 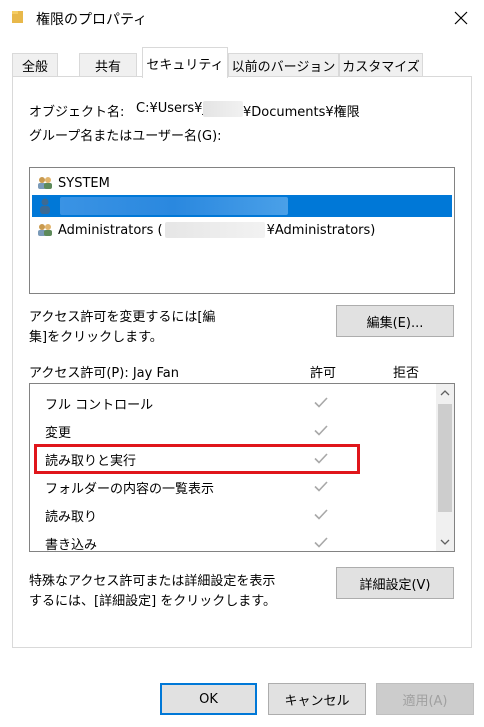 What do you see at coordinates (130, 489) in the screenshot?
I see `permission-name: フォルダーの内容の一覧表示` at bounding box center [130, 489].